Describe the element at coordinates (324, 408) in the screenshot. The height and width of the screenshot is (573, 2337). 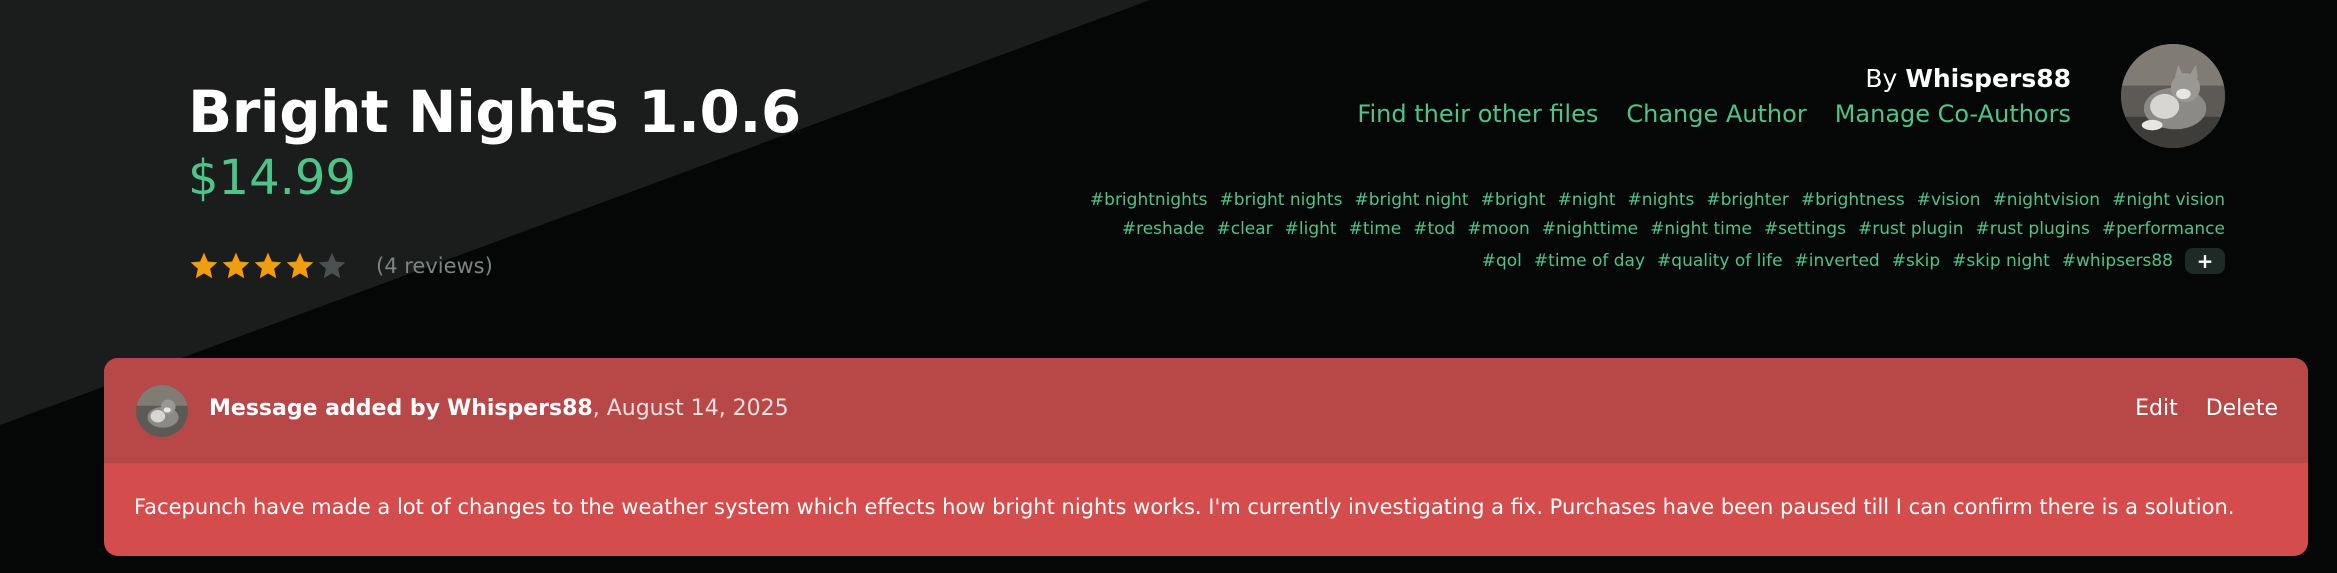
I see `message-prefix: Message added by` at that location.